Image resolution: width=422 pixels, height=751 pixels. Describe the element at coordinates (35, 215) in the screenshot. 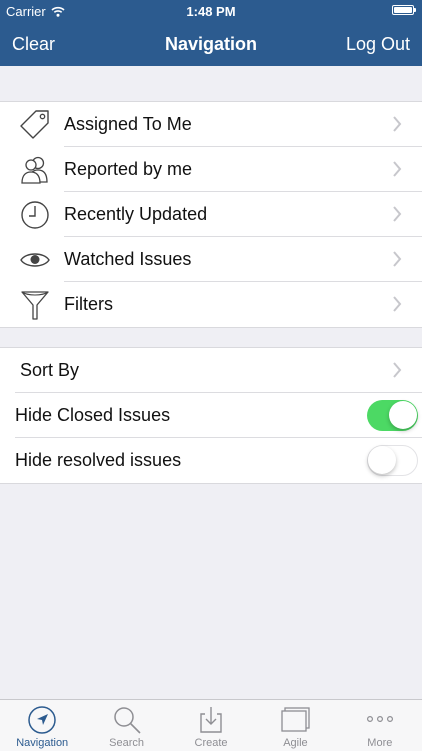

I see `clock-icon` at that location.